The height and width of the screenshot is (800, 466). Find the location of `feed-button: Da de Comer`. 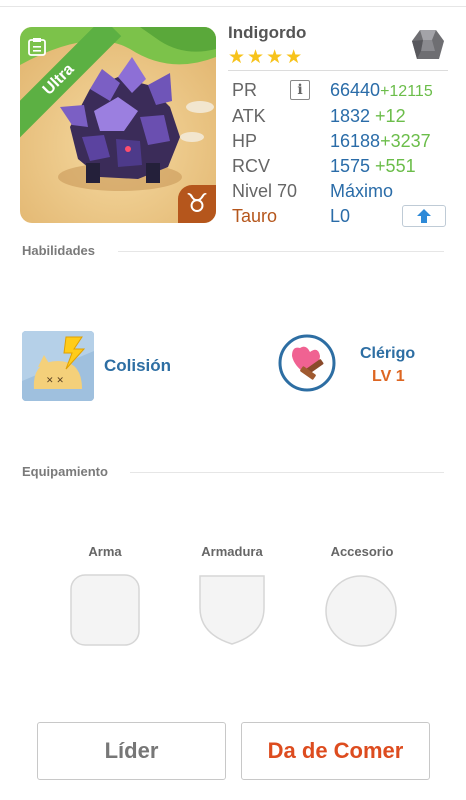

feed-button: Da de Comer is located at coordinates (335, 751).